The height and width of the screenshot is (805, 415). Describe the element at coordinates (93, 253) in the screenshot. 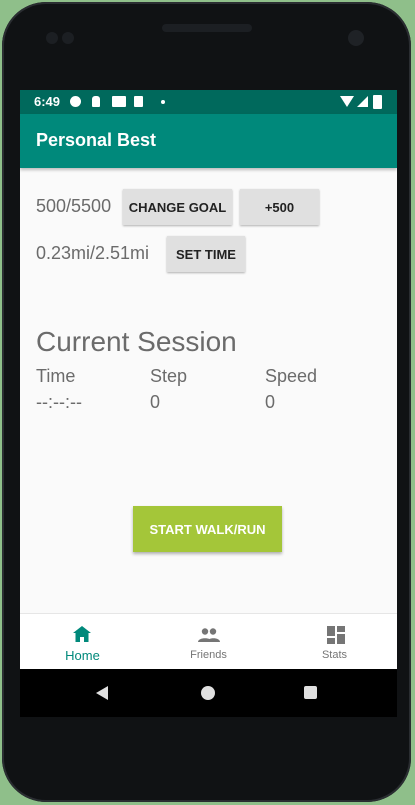

I see `distance-progress: 0.23mi/2.51mi` at that location.